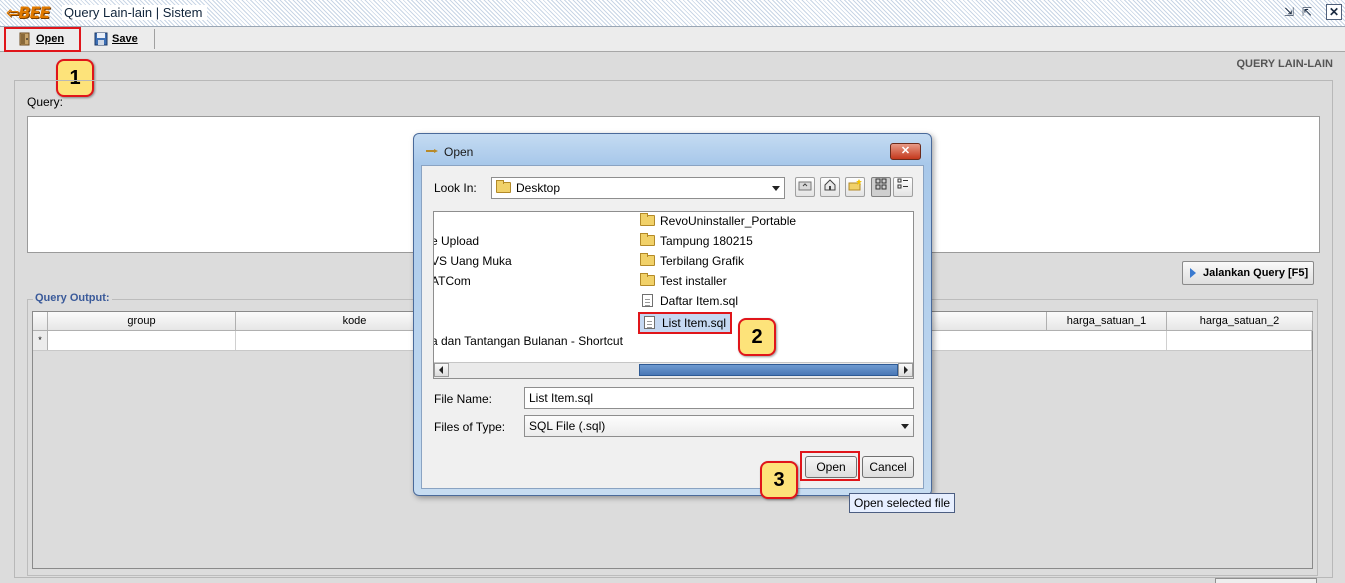 The width and height of the screenshot is (1345, 583). I want to click on new-folder-icon, so click(855, 185).